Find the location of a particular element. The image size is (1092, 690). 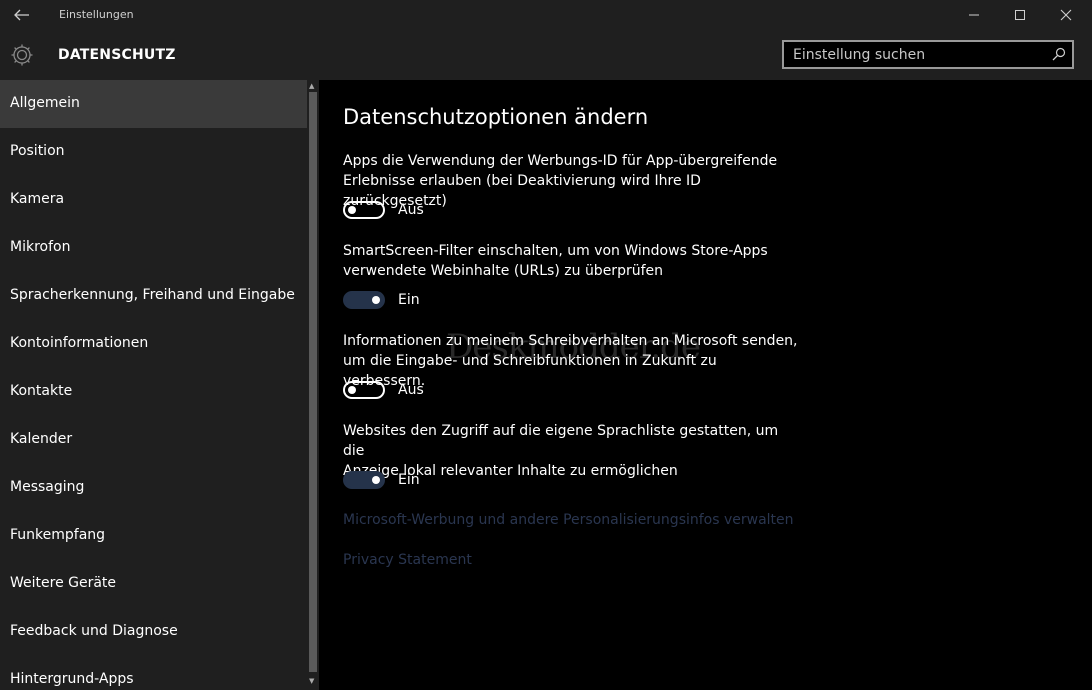

sidebar-item-mikrofon: Mikrofon is located at coordinates (153, 248).